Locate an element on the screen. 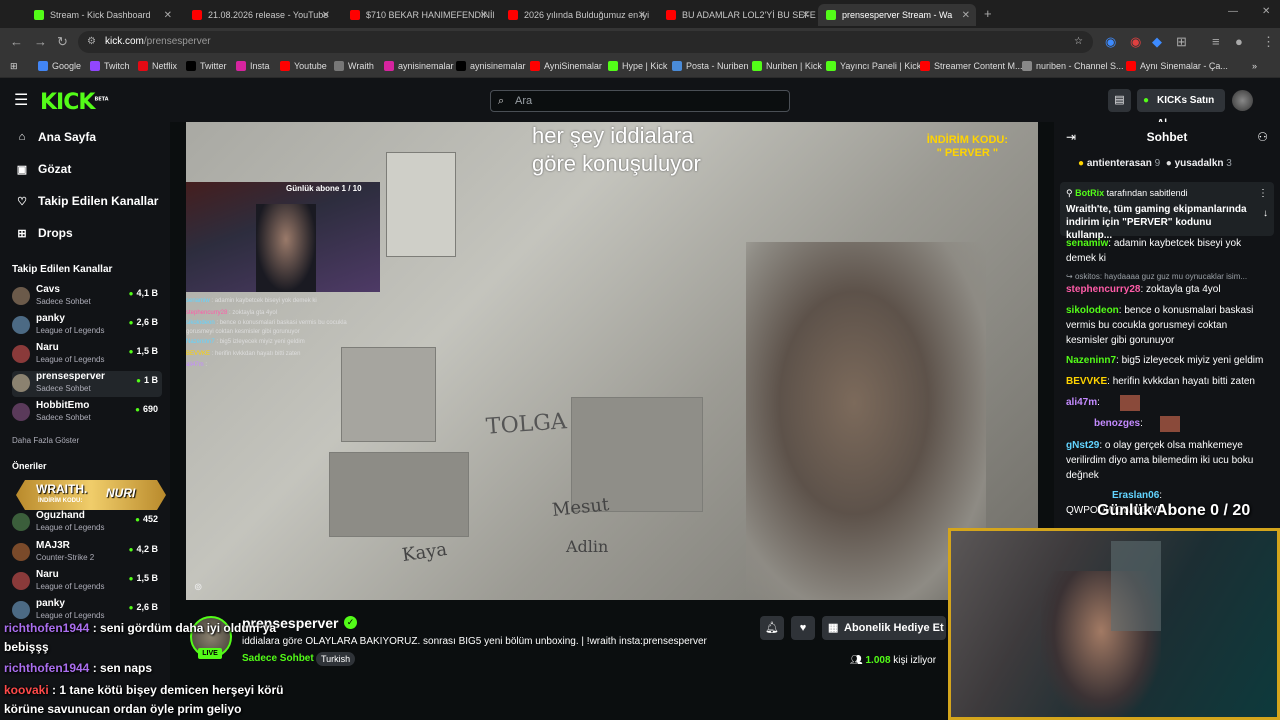 This screenshot has height=720, width=1280. search-input: ⌕ Ara is located at coordinates (640, 101).